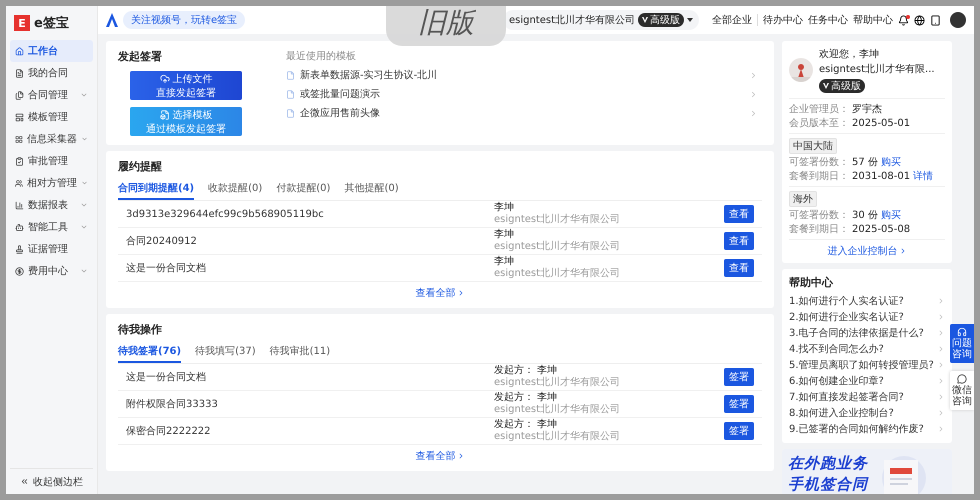  I want to click on consult-button: 微信咨询, so click(962, 390).